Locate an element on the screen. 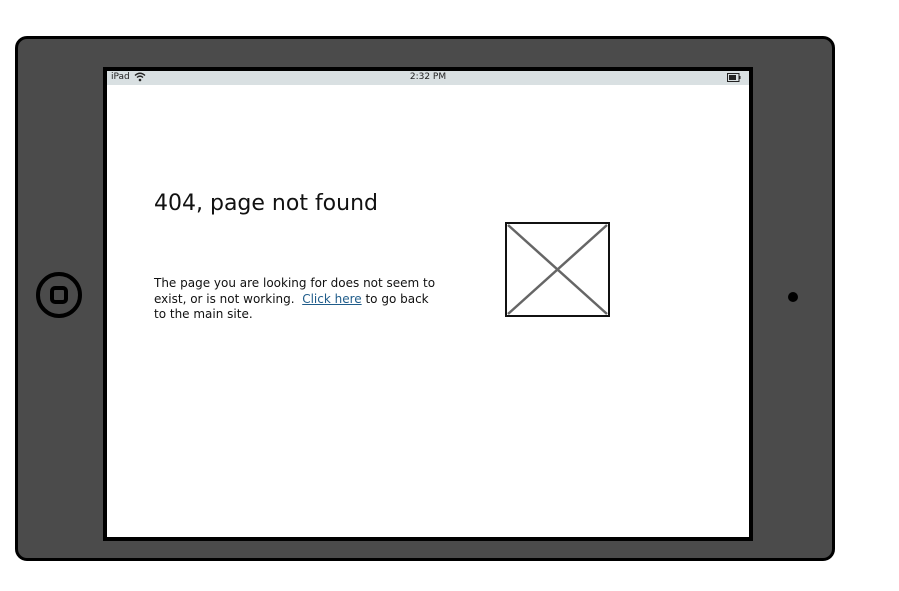 The width and height of the screenshot is (899, 591). home-button is located at coordinates (59, 295).